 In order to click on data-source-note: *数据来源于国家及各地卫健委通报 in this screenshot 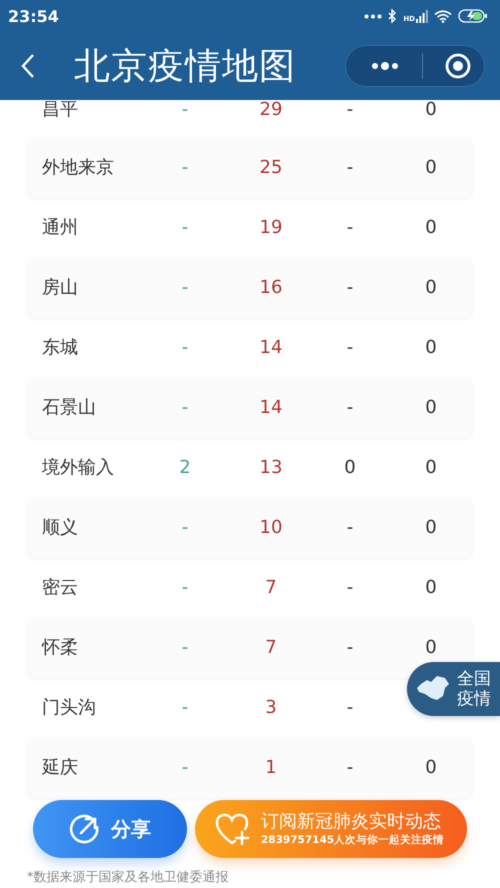, I will do `click(128, 878)`.